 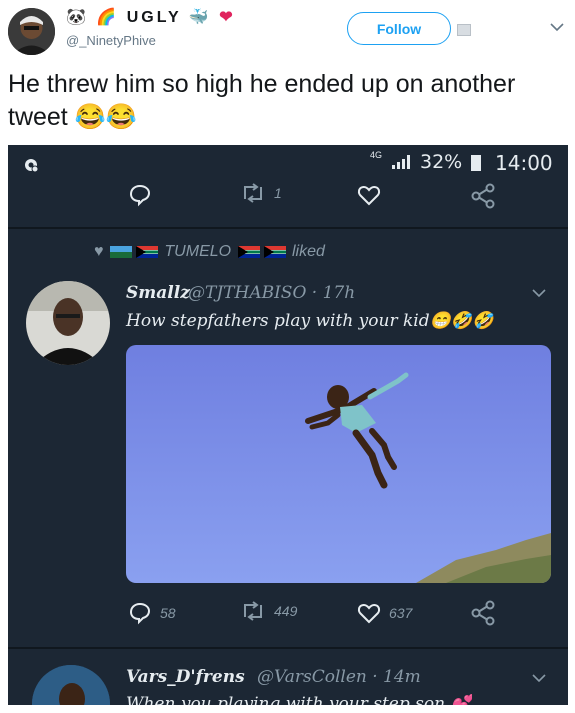 What do you see at coordinates (310, 321) in the screenshot?
I see `inner-tweet-text: How stepfathers play with your kid😁🤣🤣` at bounding box center [310, 321].